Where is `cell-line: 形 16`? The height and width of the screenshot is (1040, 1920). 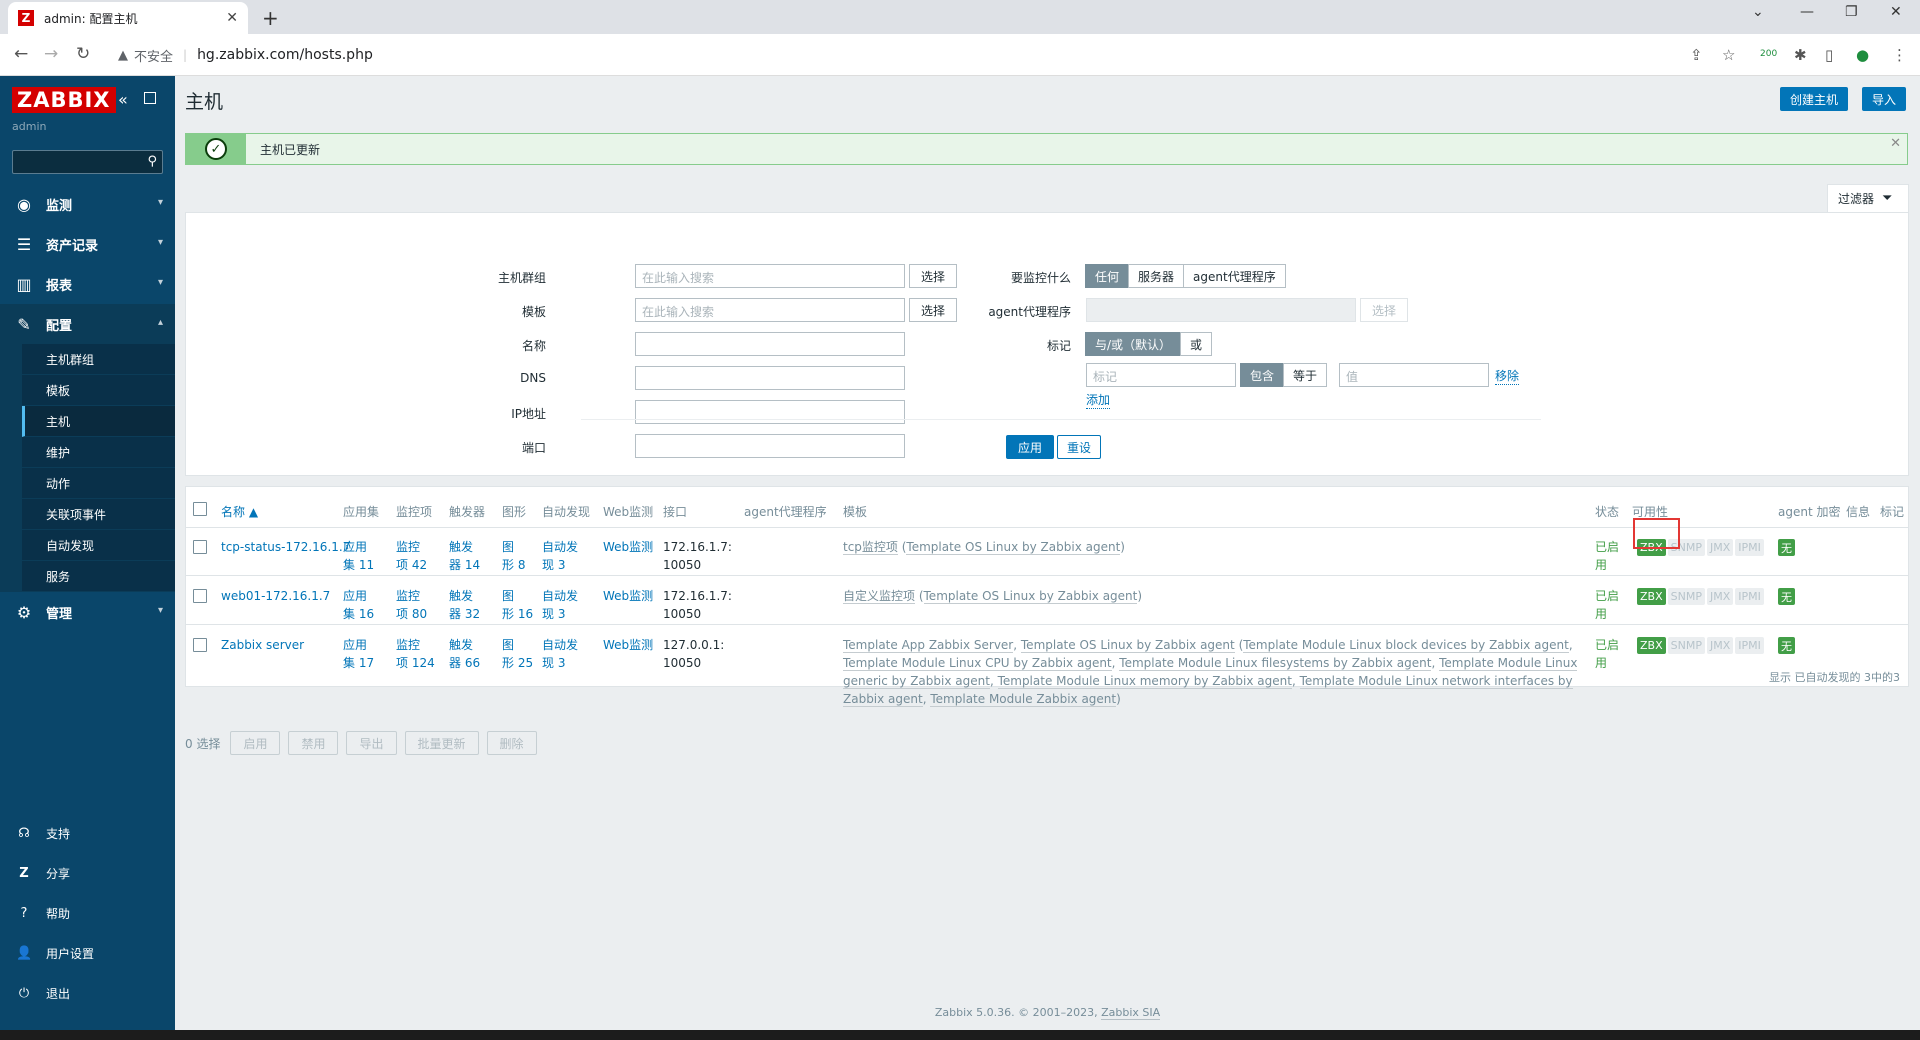
cell-line: 形 16 is located at coordinates (517, 614).